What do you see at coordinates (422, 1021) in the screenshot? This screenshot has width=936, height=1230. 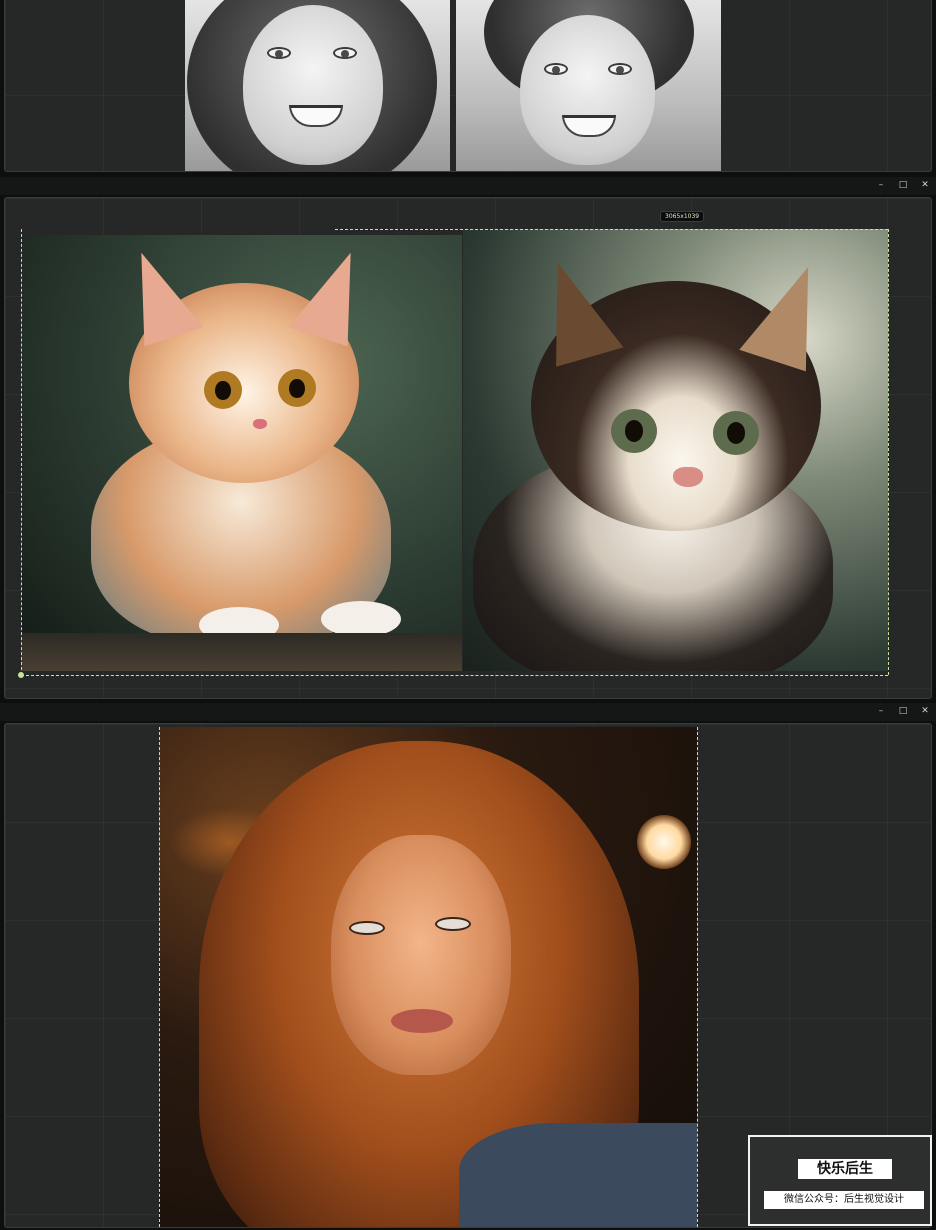 I see `lips` at bounding box center [422, 1021].